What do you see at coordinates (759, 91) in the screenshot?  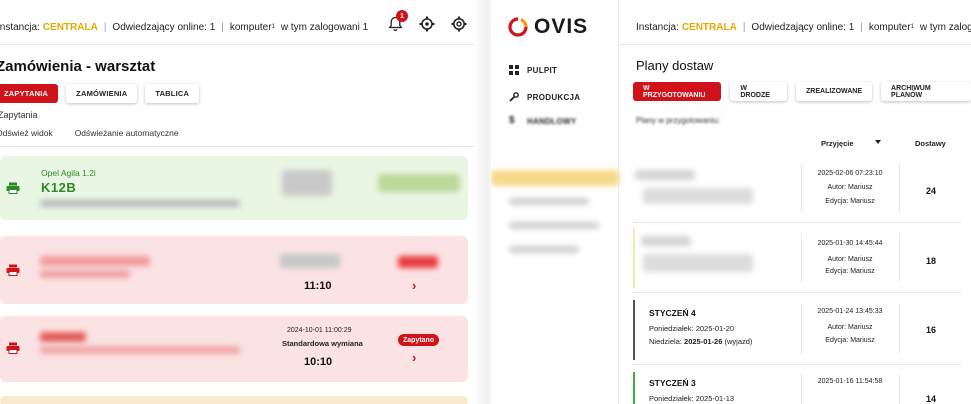 I see `tab-on-the-way: W DRODZE` at bounding box center [759, 91].